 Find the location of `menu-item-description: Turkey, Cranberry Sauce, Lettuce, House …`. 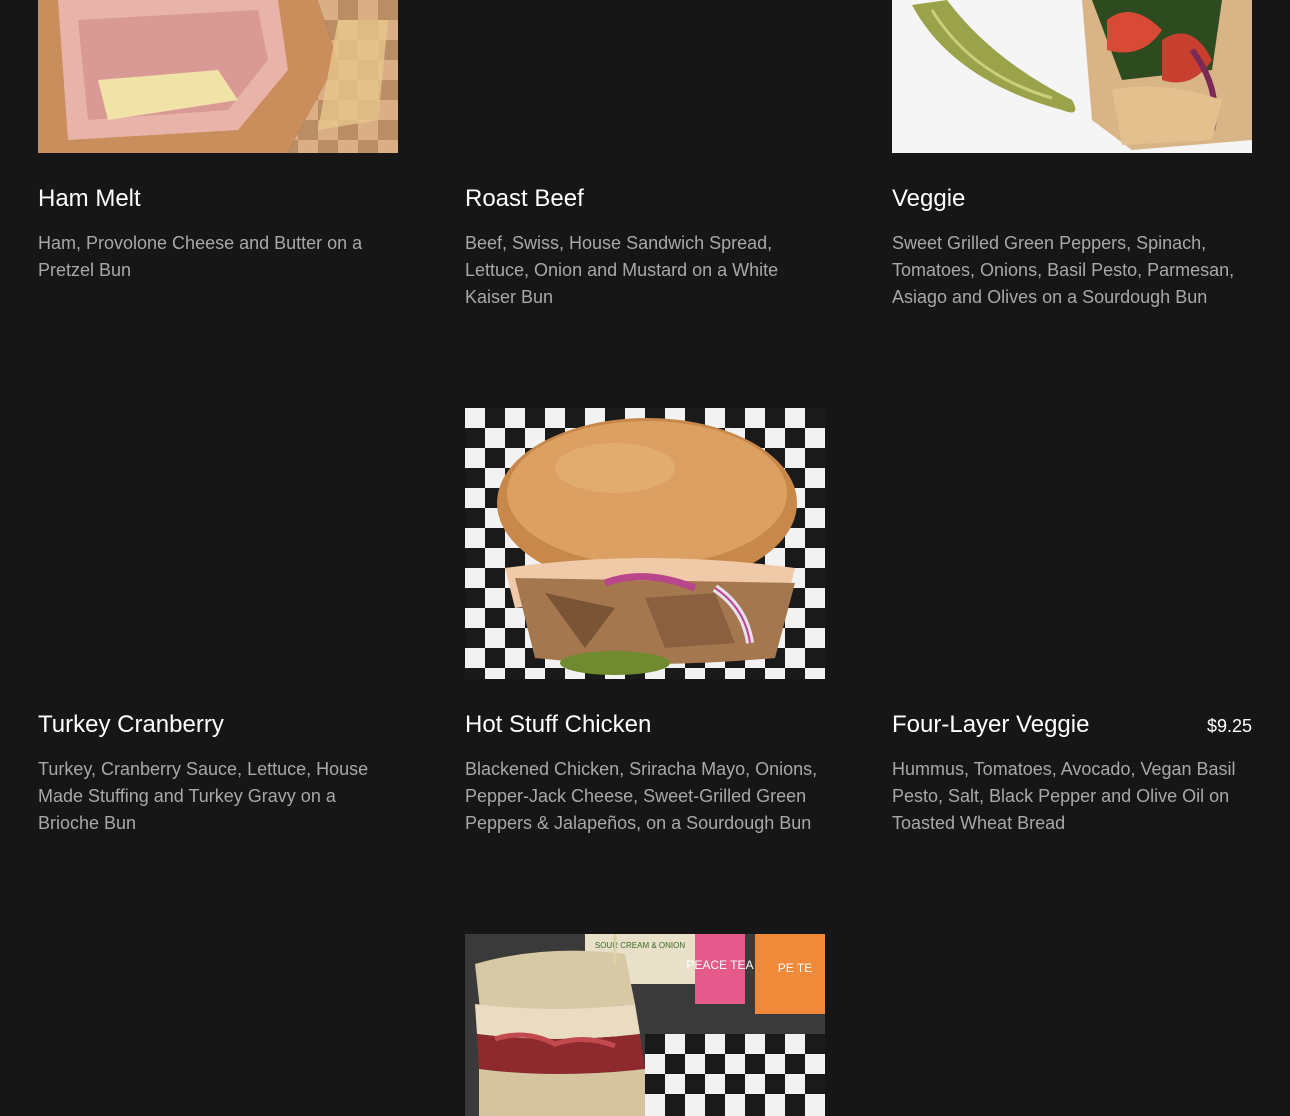

menu-item-description: Turkey, Cranberry Sauce, Lettuce, House … is located at coordinates (203, 796).